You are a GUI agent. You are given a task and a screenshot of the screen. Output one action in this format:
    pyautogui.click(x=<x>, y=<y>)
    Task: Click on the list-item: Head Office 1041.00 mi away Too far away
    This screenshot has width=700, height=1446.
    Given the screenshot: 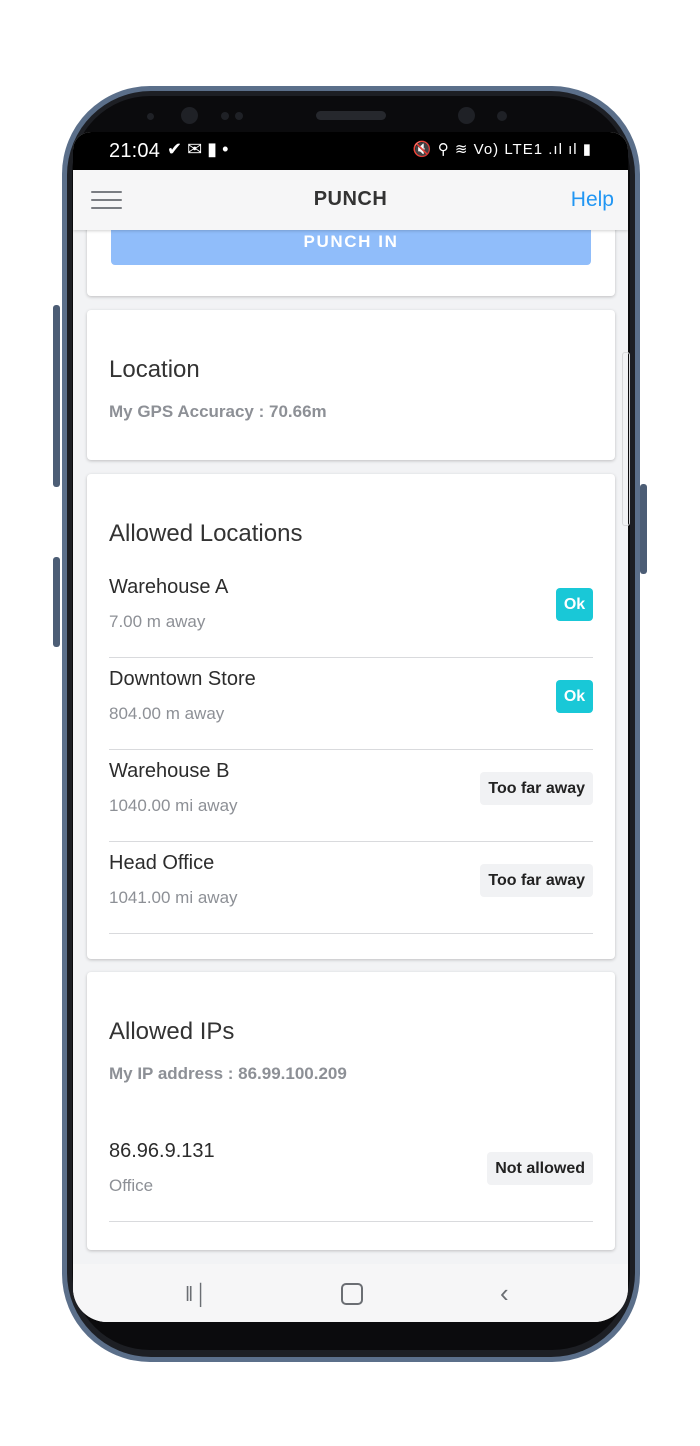 What is the action you would take?
    pyautogui.click(x=351, y=888)
    